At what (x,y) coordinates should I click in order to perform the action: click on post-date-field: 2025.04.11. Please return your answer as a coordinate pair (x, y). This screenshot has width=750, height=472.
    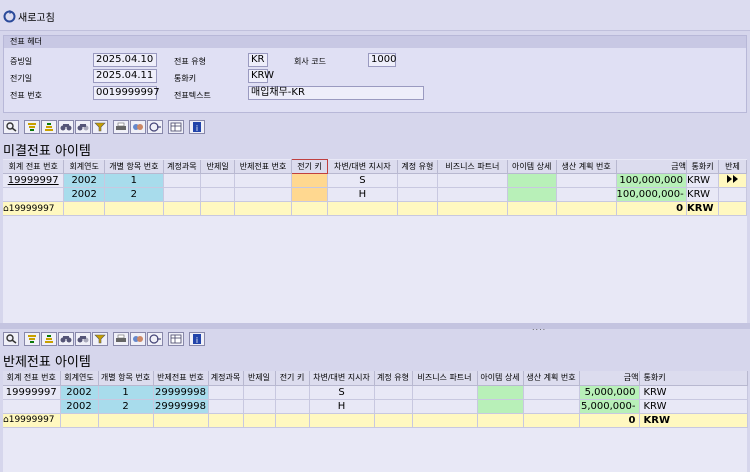
    Looking at the image, I should click on (125, 76).